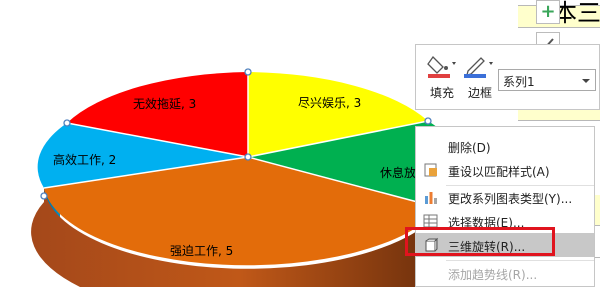 Image resolution: width=600 pixels, height=287 pixels. I want to click on menu-item-reset-style: 重设以匹配样式(A), so click(505, 170).